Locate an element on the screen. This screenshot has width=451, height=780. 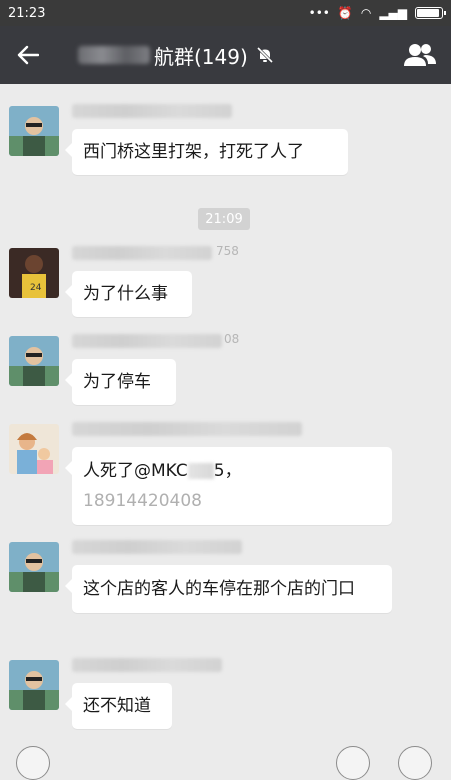
message-bubble: 为了什么事 is located at coordinates (128, 294).